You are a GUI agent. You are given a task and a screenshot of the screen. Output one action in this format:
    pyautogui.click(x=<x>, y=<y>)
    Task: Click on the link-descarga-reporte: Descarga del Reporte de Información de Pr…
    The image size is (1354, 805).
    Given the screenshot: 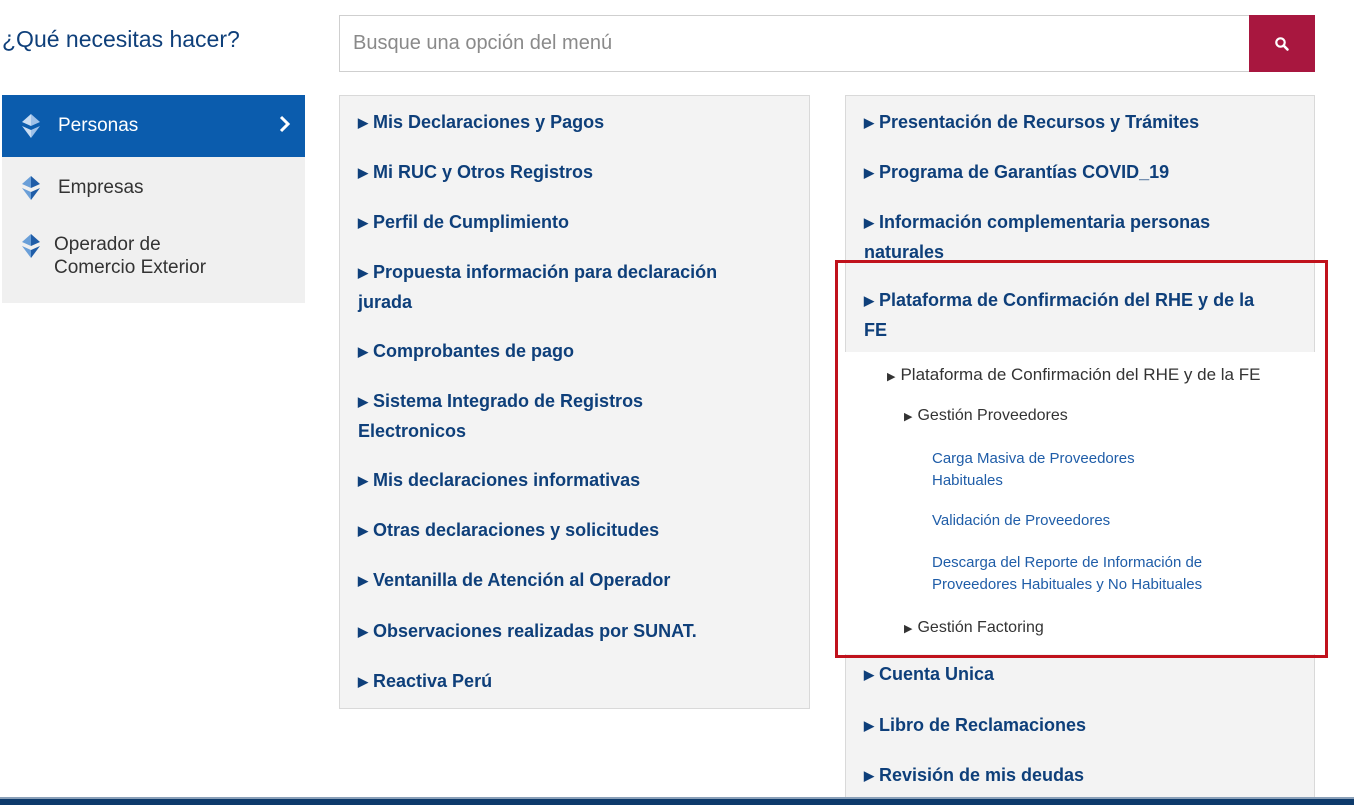 What is the action you would take?
    pyautogui.click(x=1067, y=574)
    